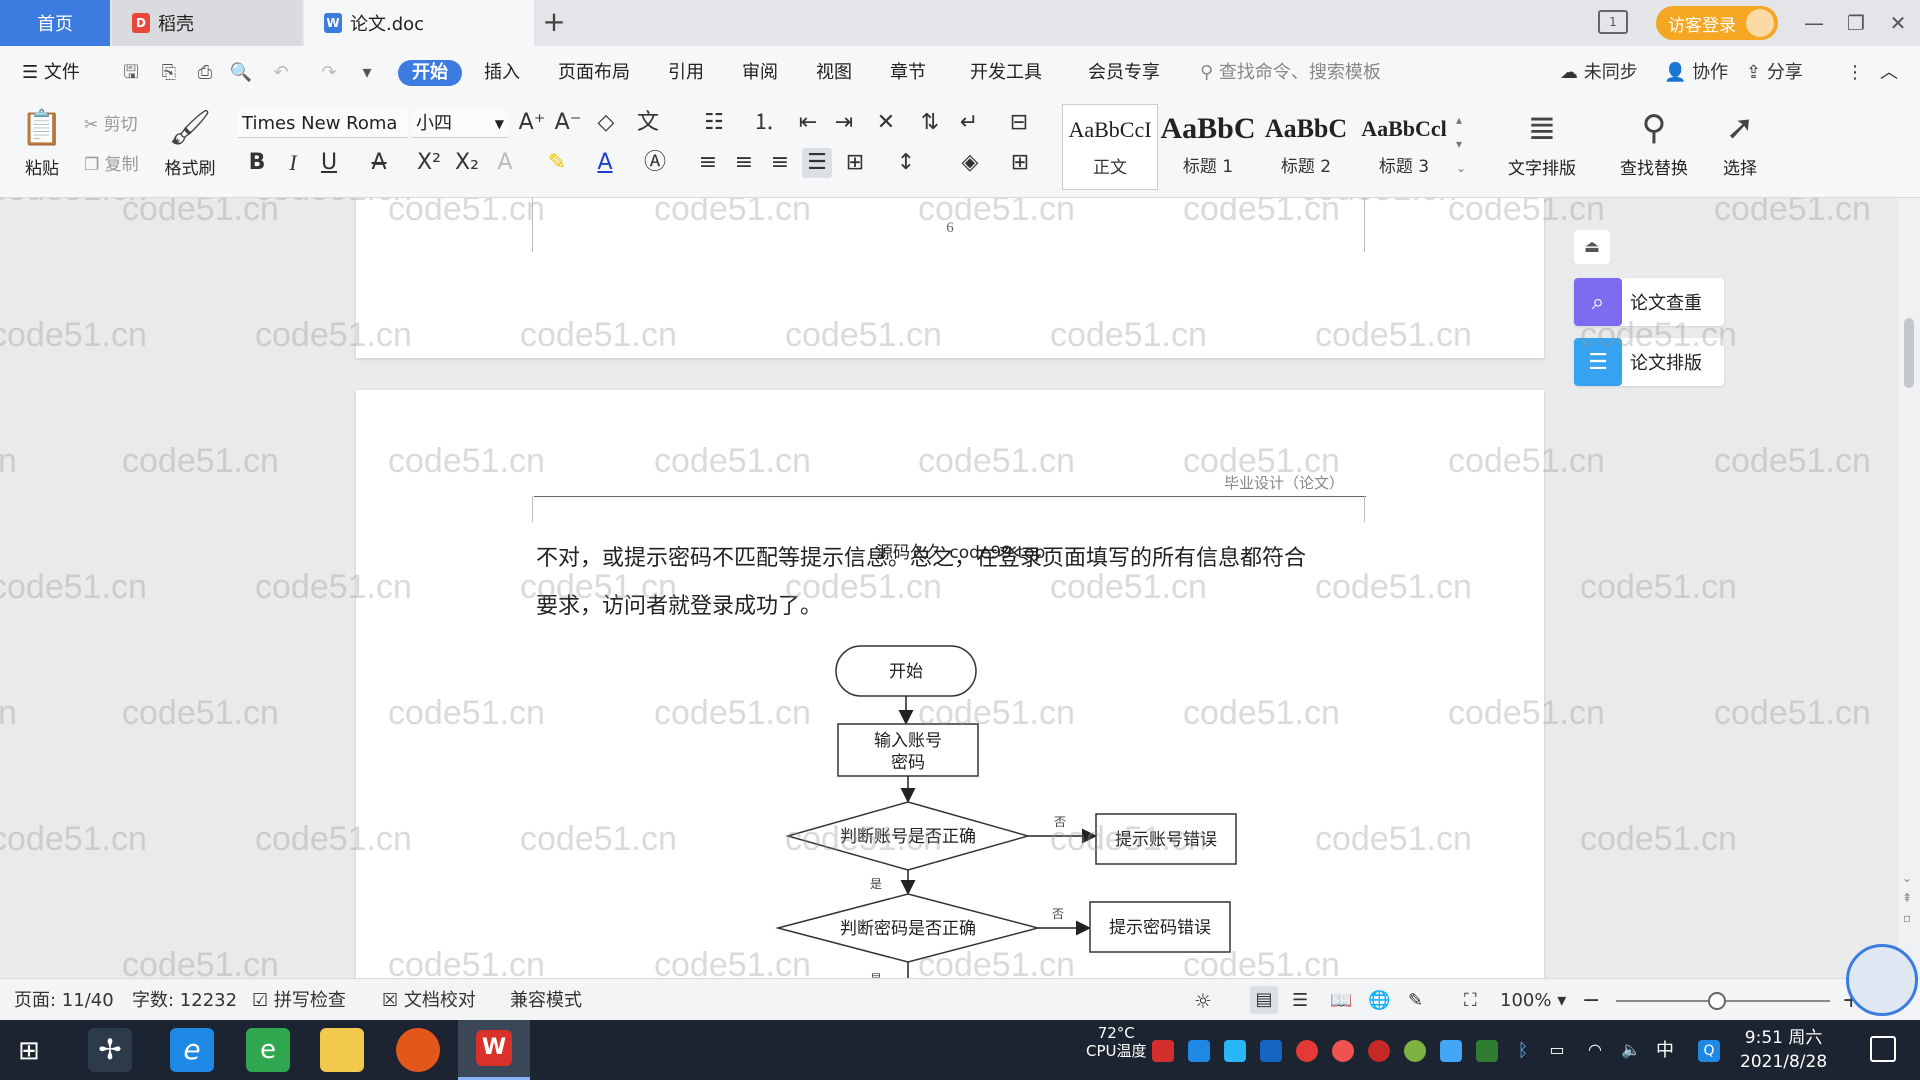 The image size is (1920, 1080). I want to click on tab-review: 审阅, so click(760, 73).